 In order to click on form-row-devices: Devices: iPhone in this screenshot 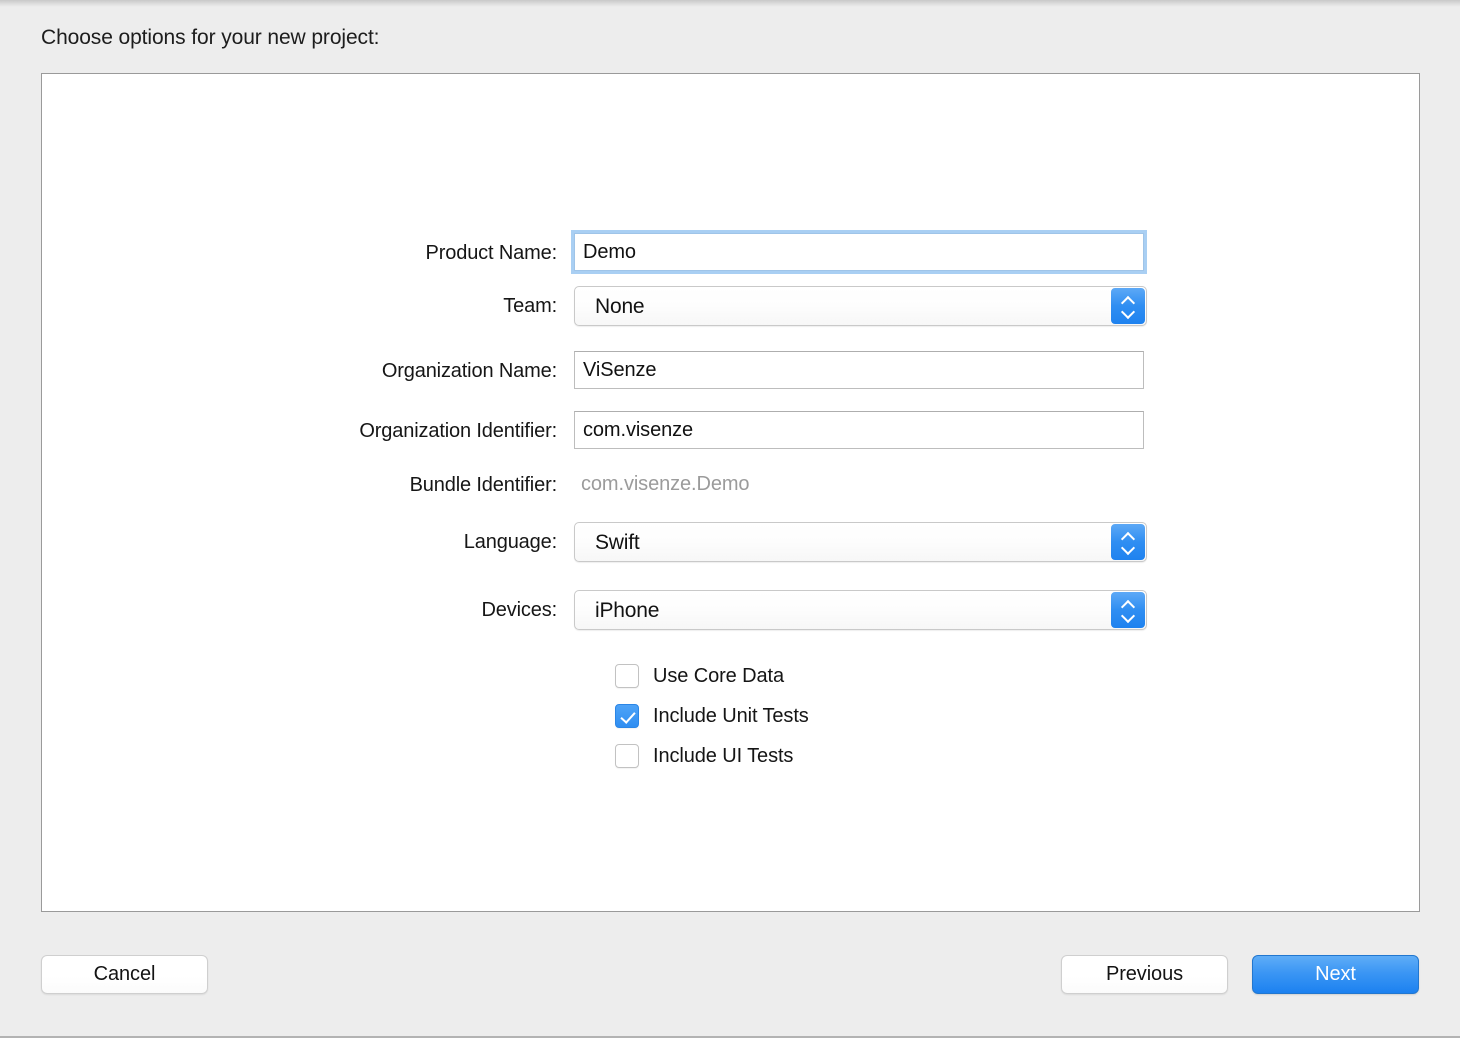, I will do `click(730, 610)`.